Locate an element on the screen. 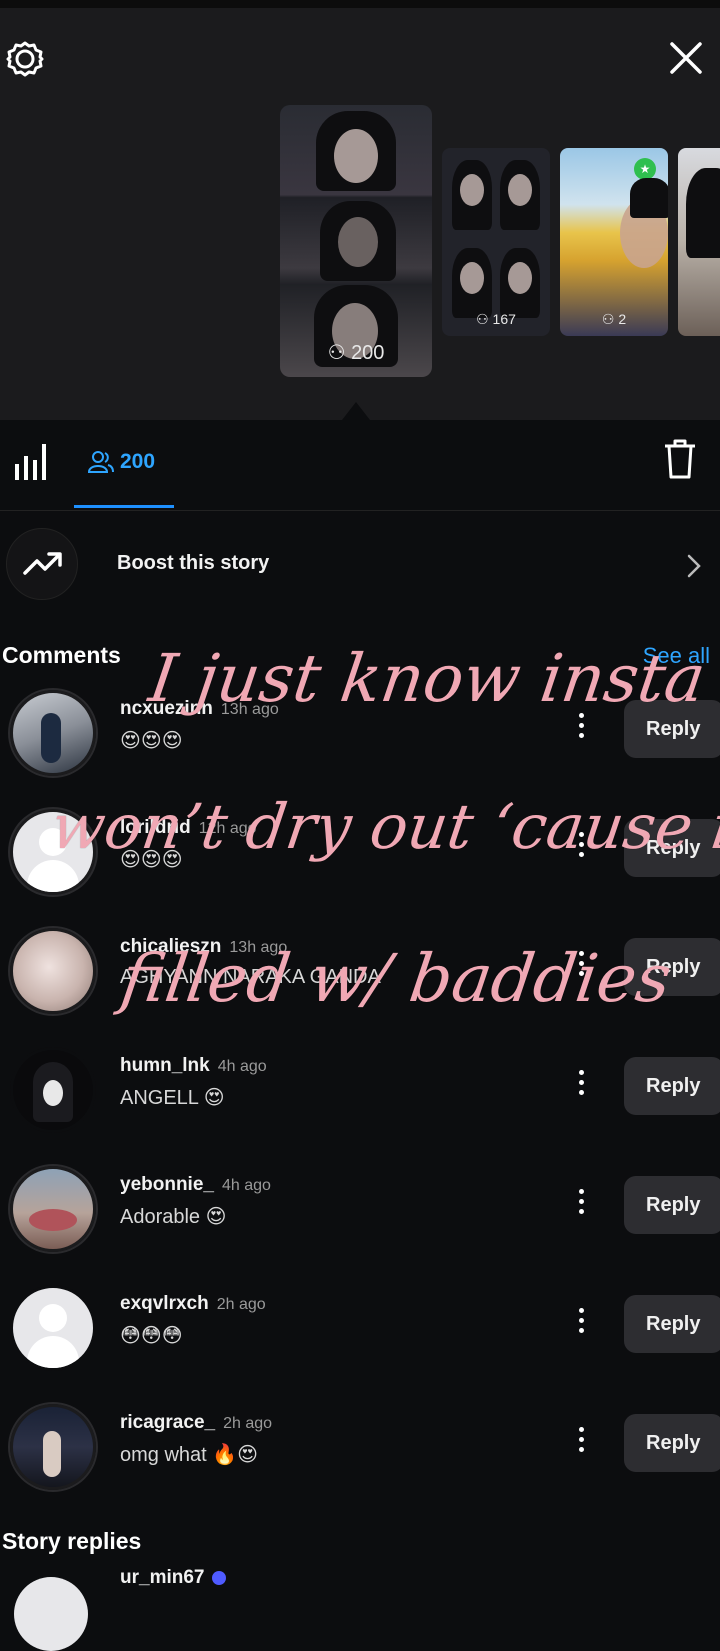 The image size is (720, 1651). bar-chart-icon is located at coordinates (30, 462).